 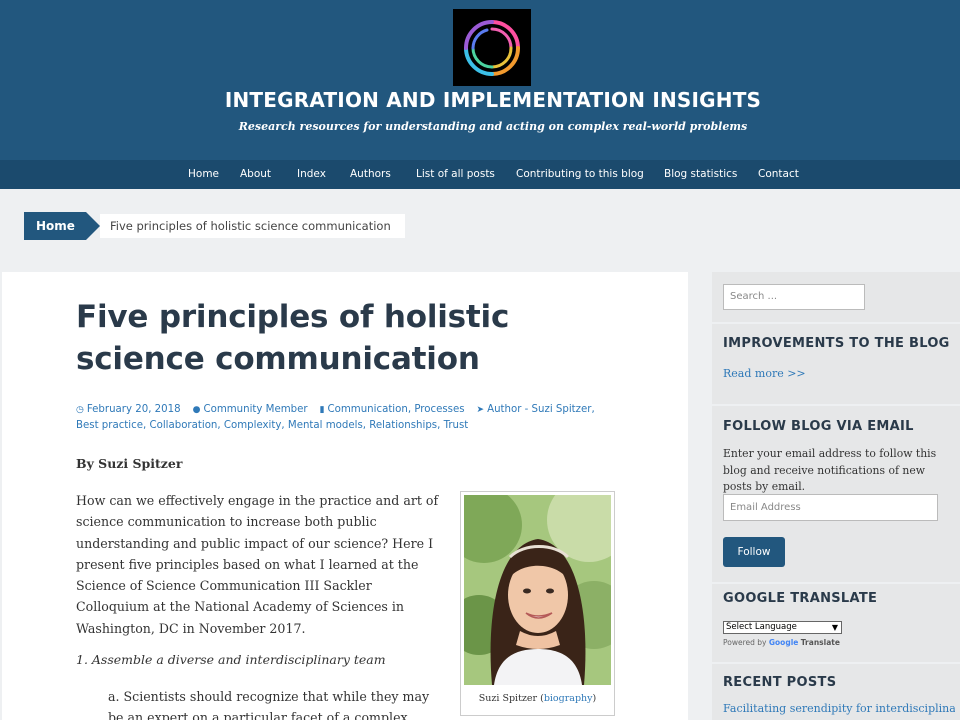 I want to click on site-logo, so click(x=492, y=47).